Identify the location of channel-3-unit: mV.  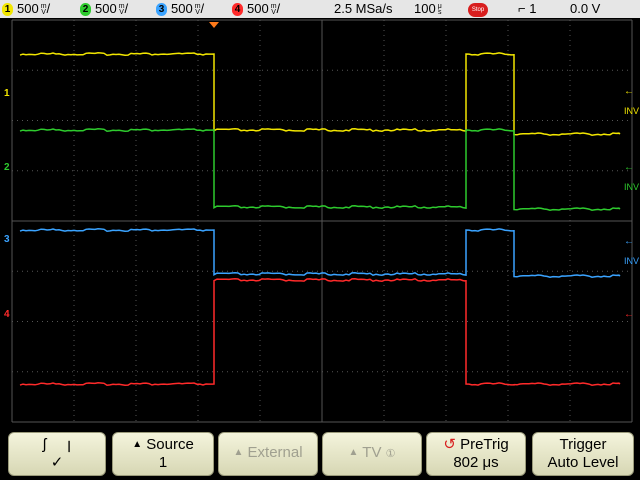
(197, 9).